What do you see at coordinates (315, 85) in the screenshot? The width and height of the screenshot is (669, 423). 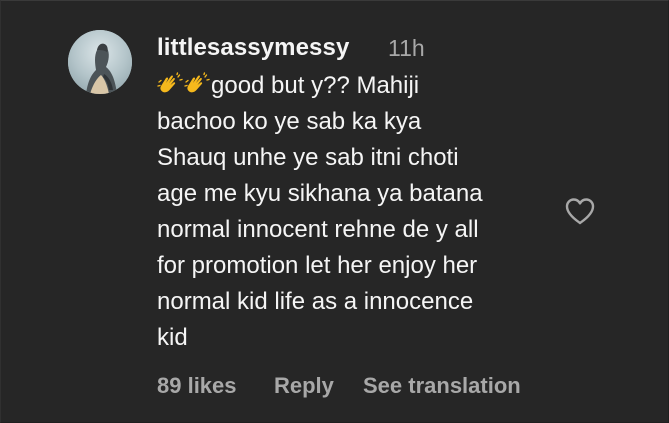 I see `comment-line-1-text: good but y?? Mahiji` at bounding box center [315, 85].